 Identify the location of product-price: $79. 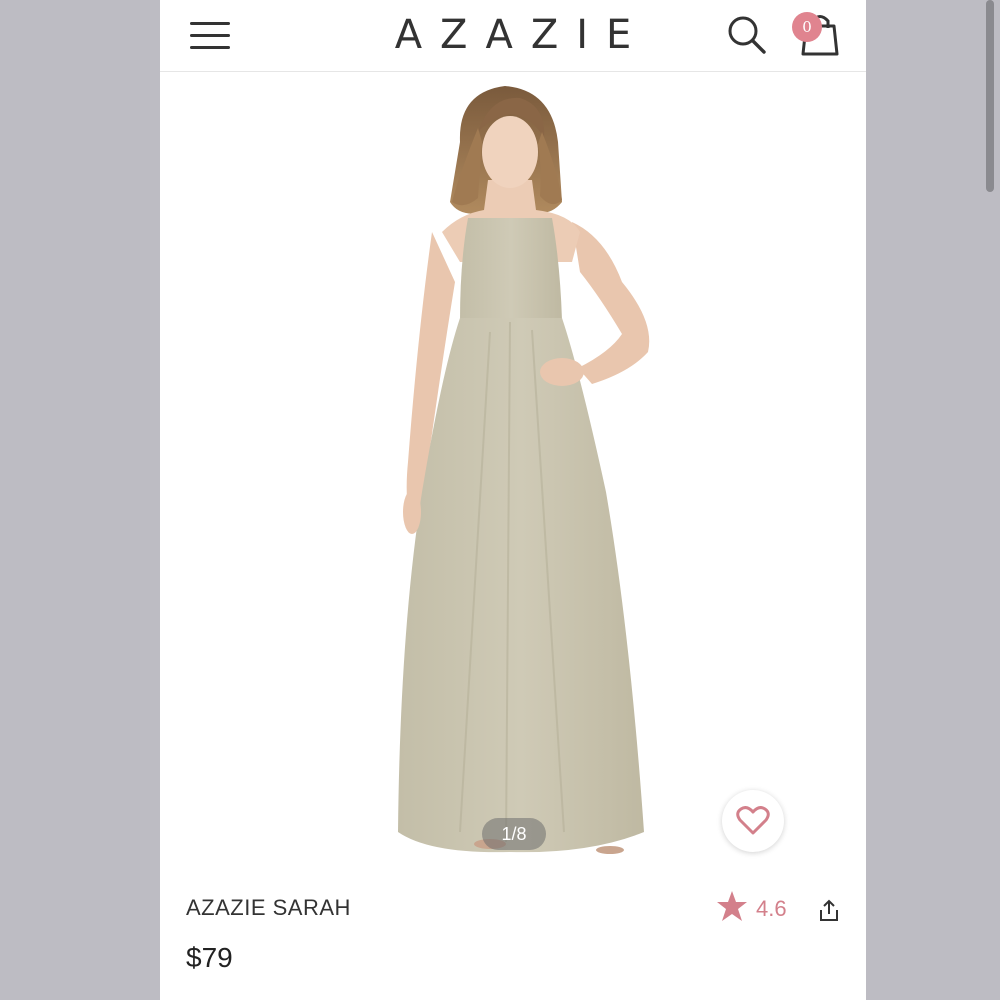
(209, 957).